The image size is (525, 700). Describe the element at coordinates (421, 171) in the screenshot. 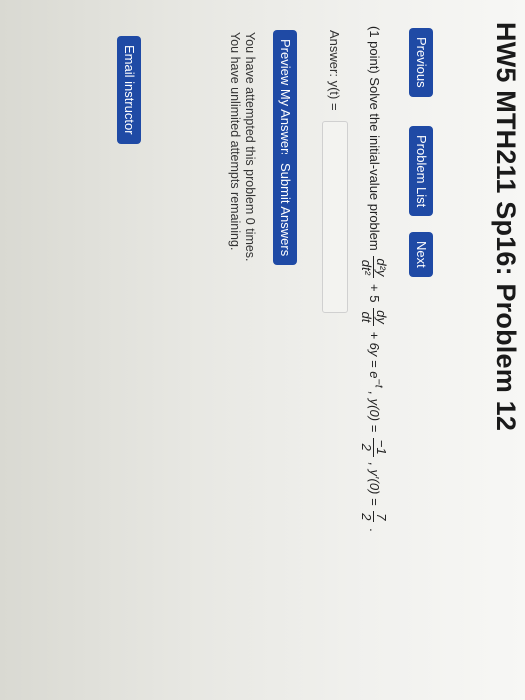

I see `problem-list-button: Problem List` at that location.